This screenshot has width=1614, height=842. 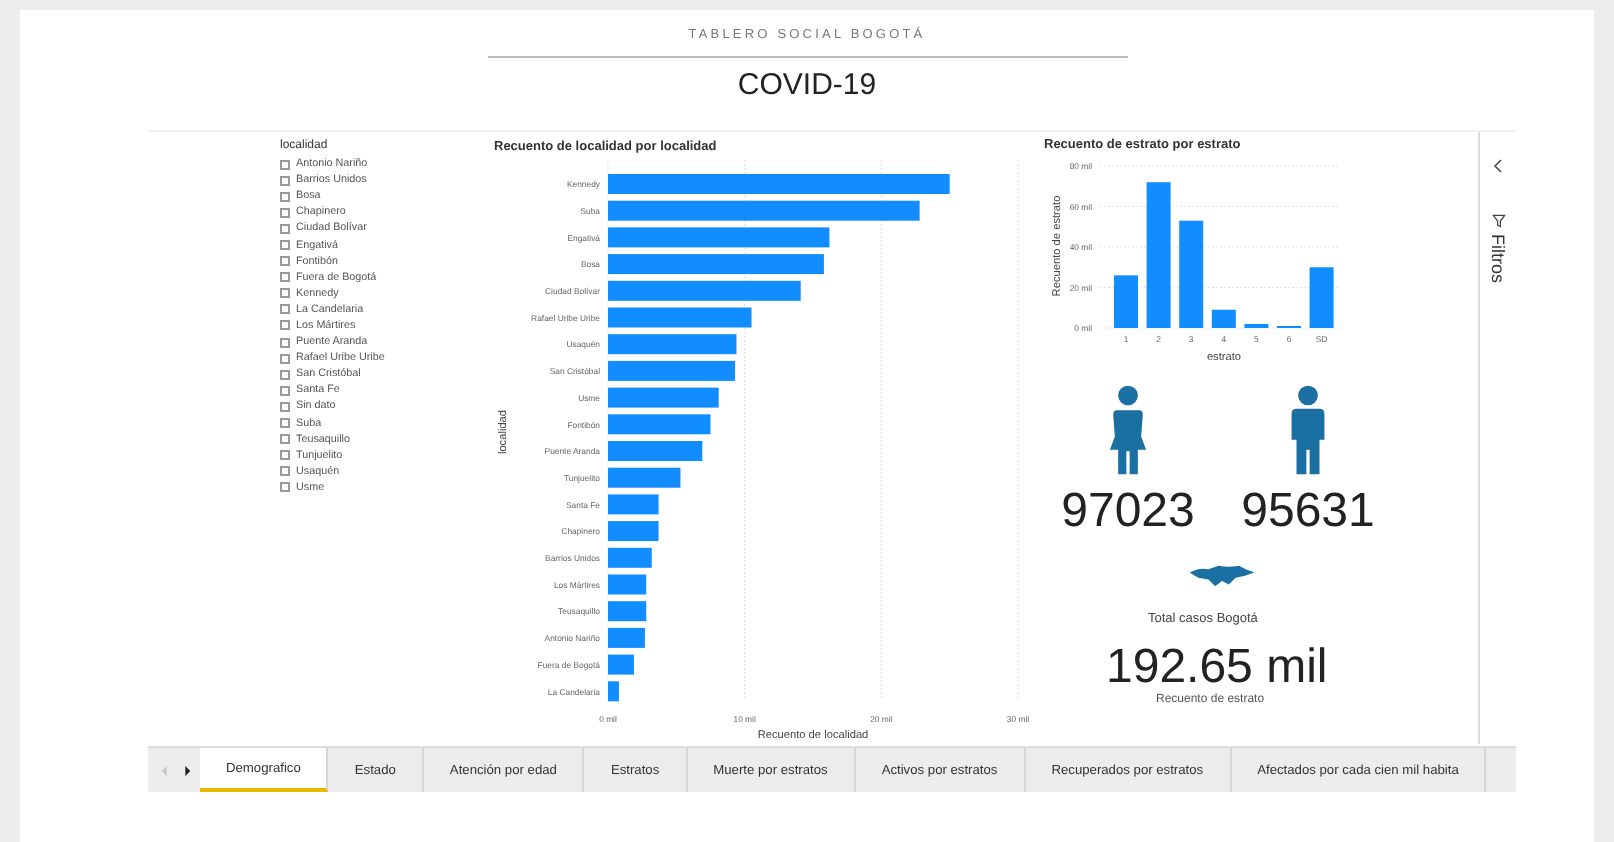 I want to click on collapse-chevron-icon, so click(x=1498, y=166).